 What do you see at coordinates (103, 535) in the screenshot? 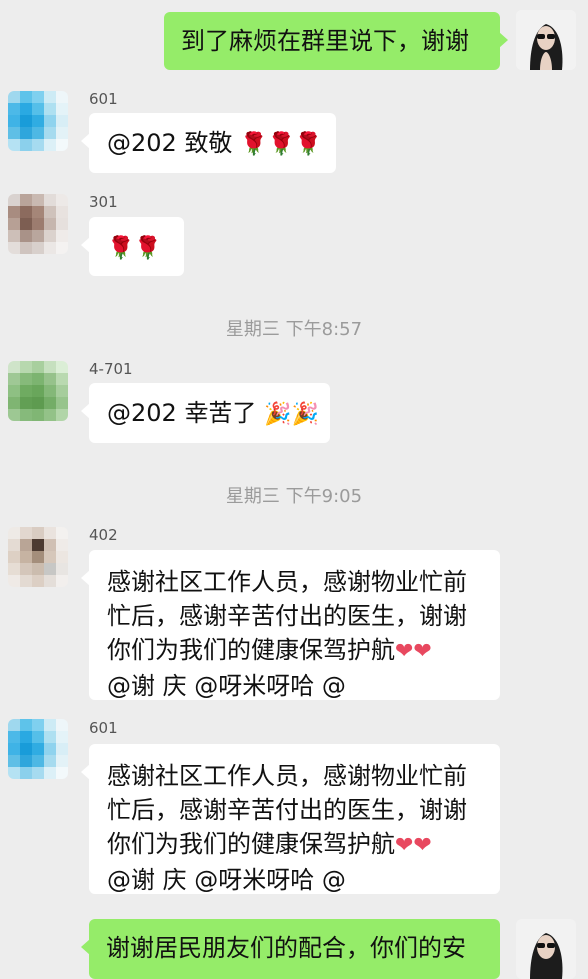
I see `sender-name: 402` at bounding box center [103, 535].